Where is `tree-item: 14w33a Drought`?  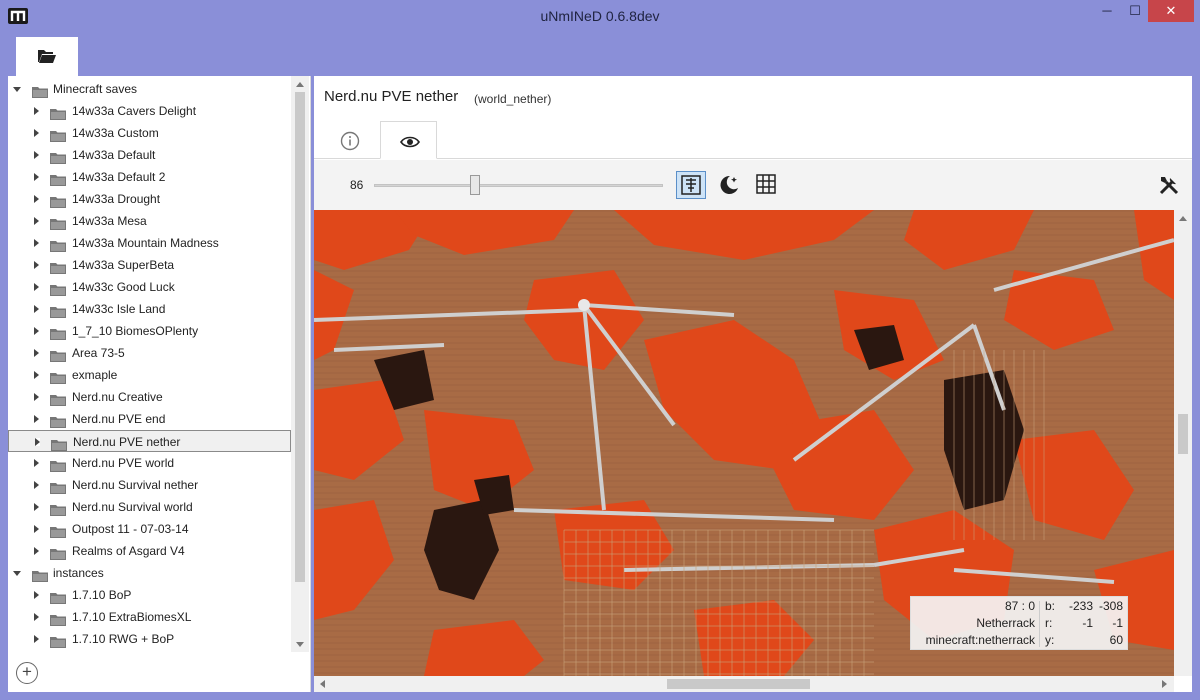 tree-item: 14w33a Drought is located at coordinates (149, 199).